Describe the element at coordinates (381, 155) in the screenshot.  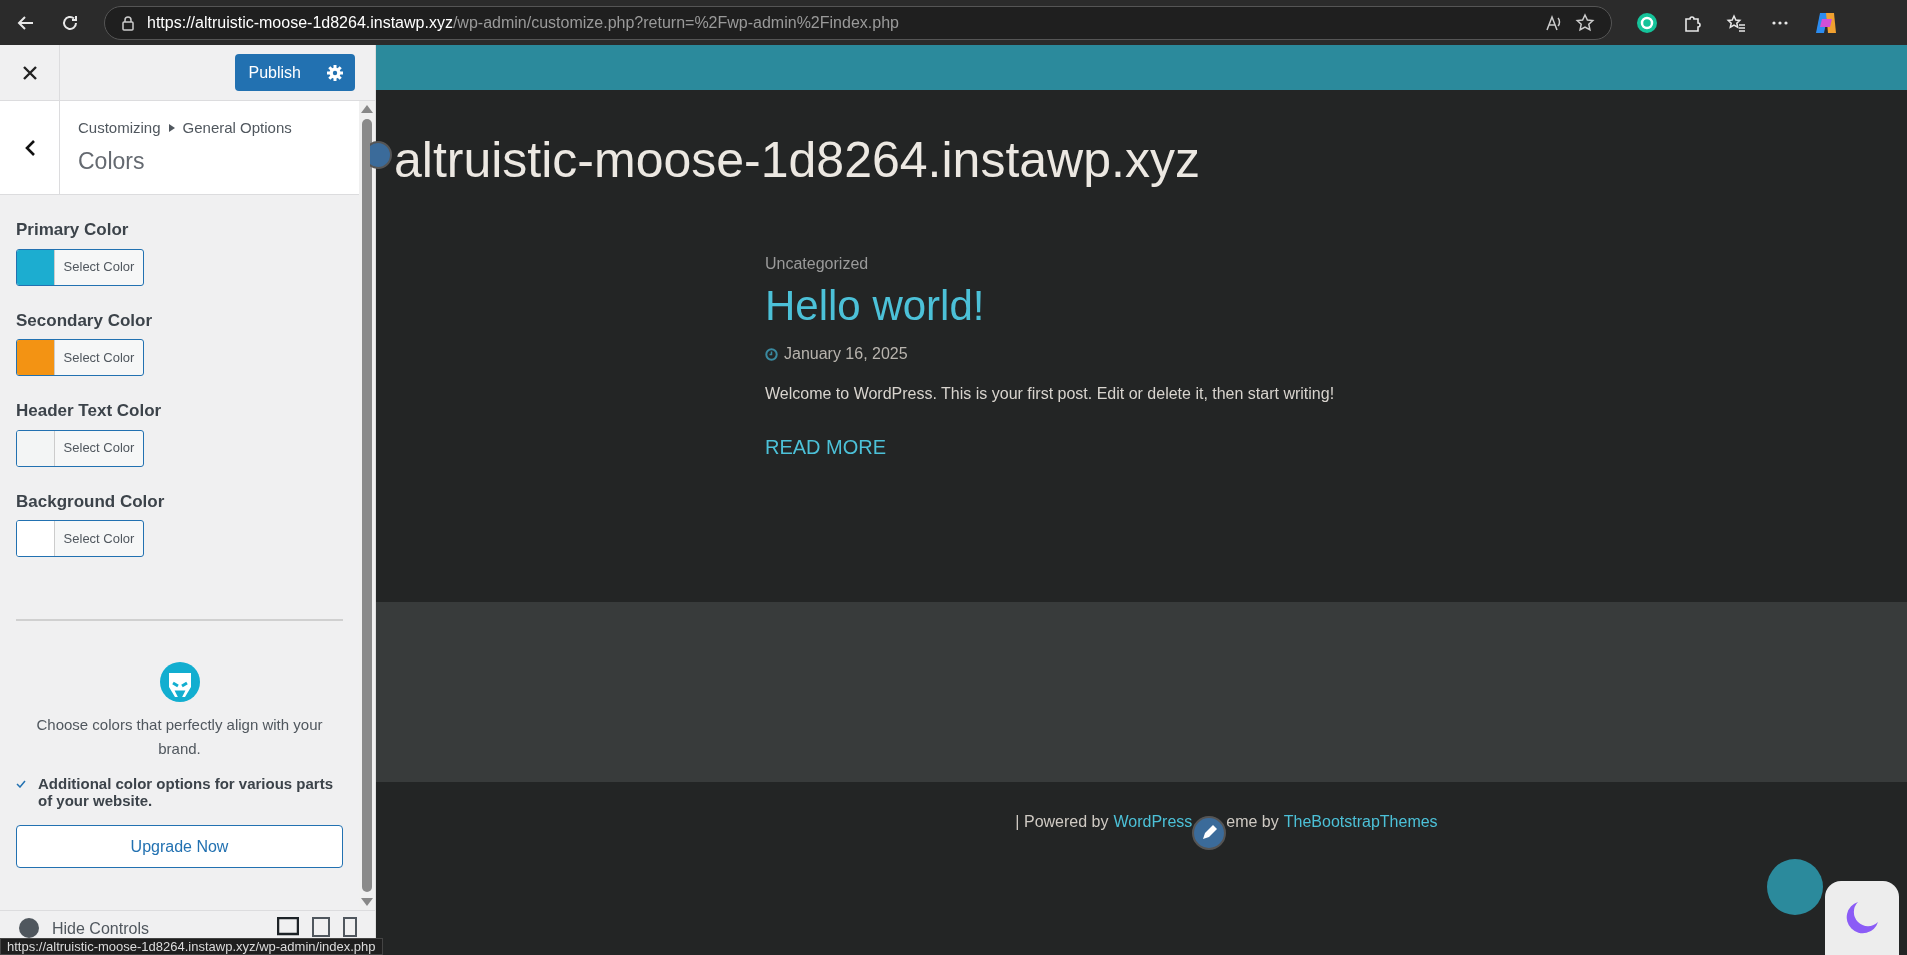
I see `edit-shortcut-icon` at that location.